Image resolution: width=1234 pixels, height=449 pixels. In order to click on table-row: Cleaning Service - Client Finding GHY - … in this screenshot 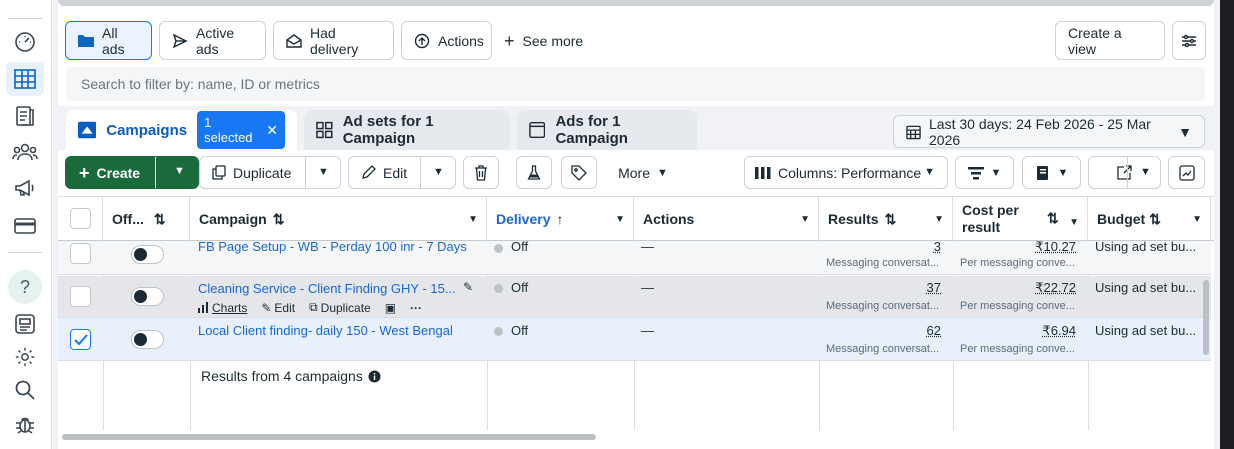, I will do `click(634, 297)`.